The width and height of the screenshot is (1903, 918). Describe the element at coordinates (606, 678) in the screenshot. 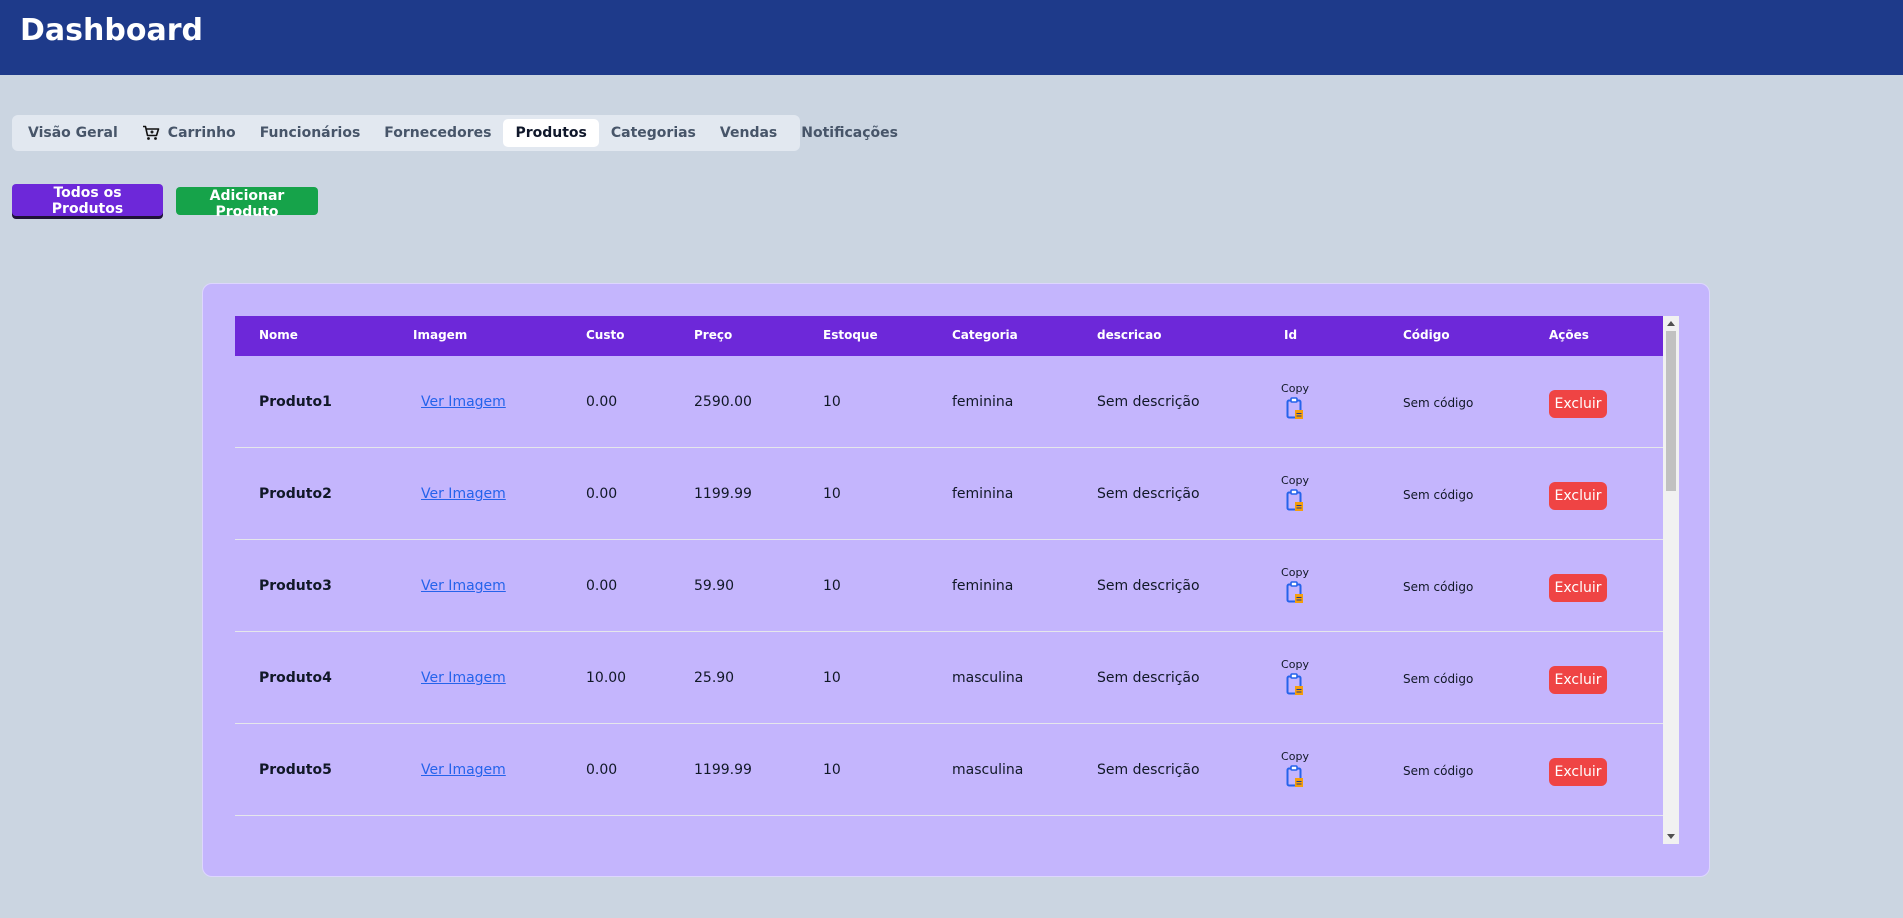

I see `product-cost: 10.00` at that location.